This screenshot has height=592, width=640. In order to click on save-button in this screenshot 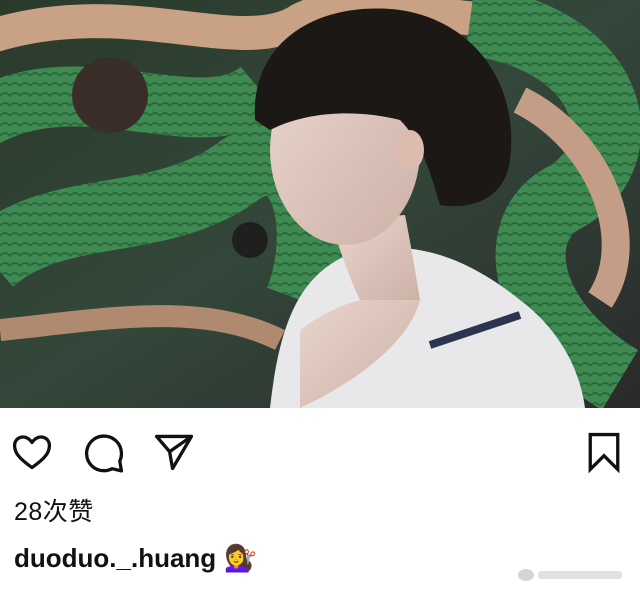, I will do `click(604, 452)`.